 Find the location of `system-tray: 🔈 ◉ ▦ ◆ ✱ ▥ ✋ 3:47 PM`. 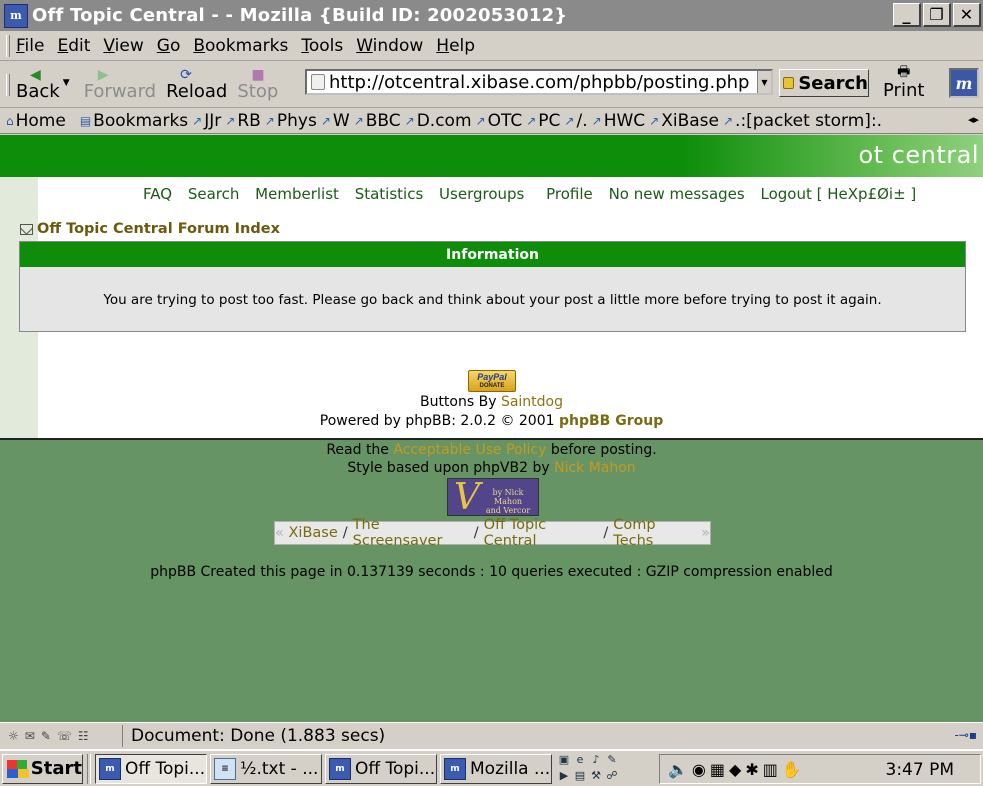

system-tray: 🔈 ◉ ▦ ◆ ✱ ▥ ✋ 3:47 PM is located at coordinates (820, 769).